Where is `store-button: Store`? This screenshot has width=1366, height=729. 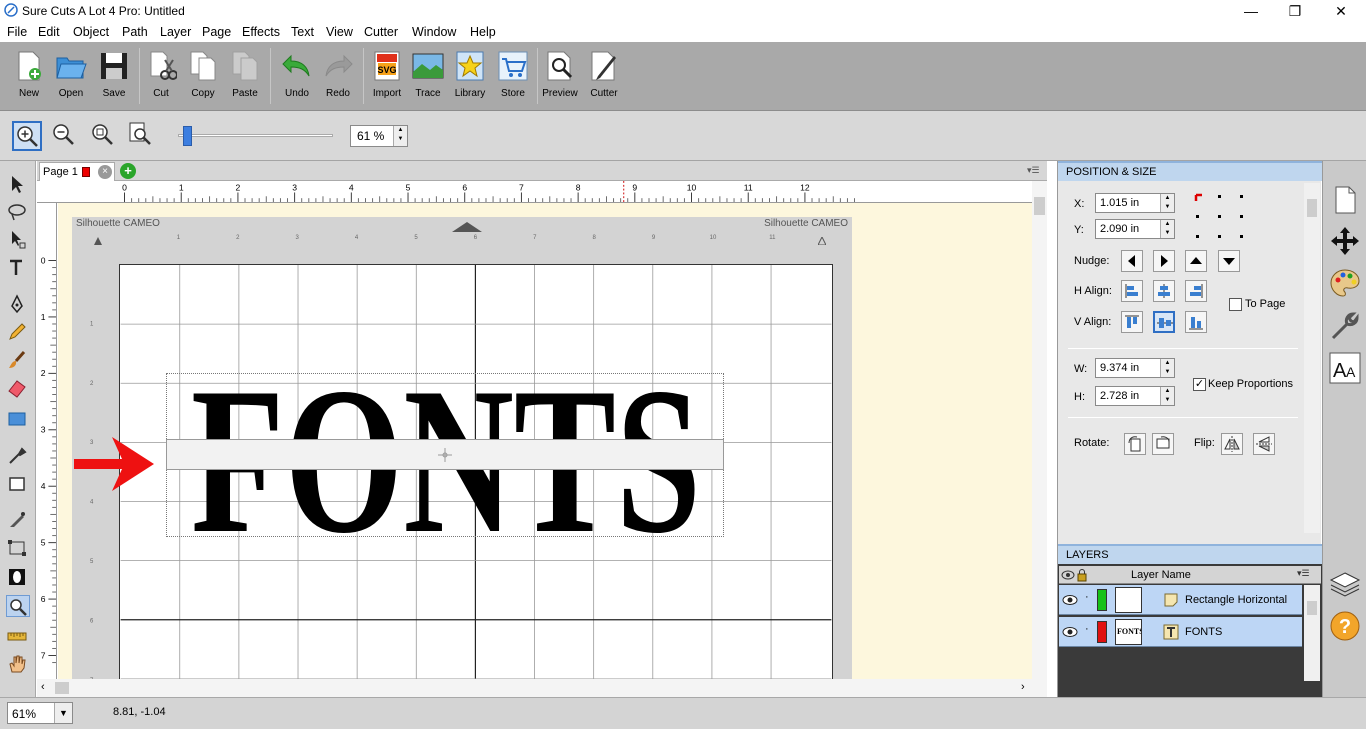
store-button: Store is located at coordinates (513, 76).